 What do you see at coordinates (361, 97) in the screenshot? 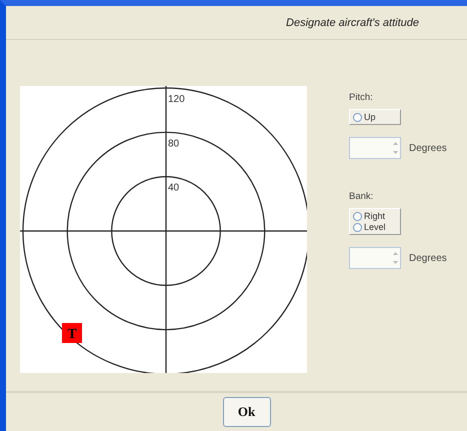
I see `group-label: Pitch:` at bounding box center [361, 97].